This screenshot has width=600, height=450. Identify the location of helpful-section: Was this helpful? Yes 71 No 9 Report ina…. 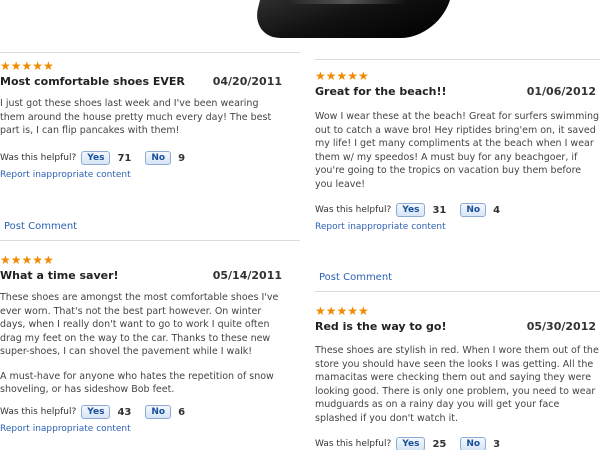
(150, 165).